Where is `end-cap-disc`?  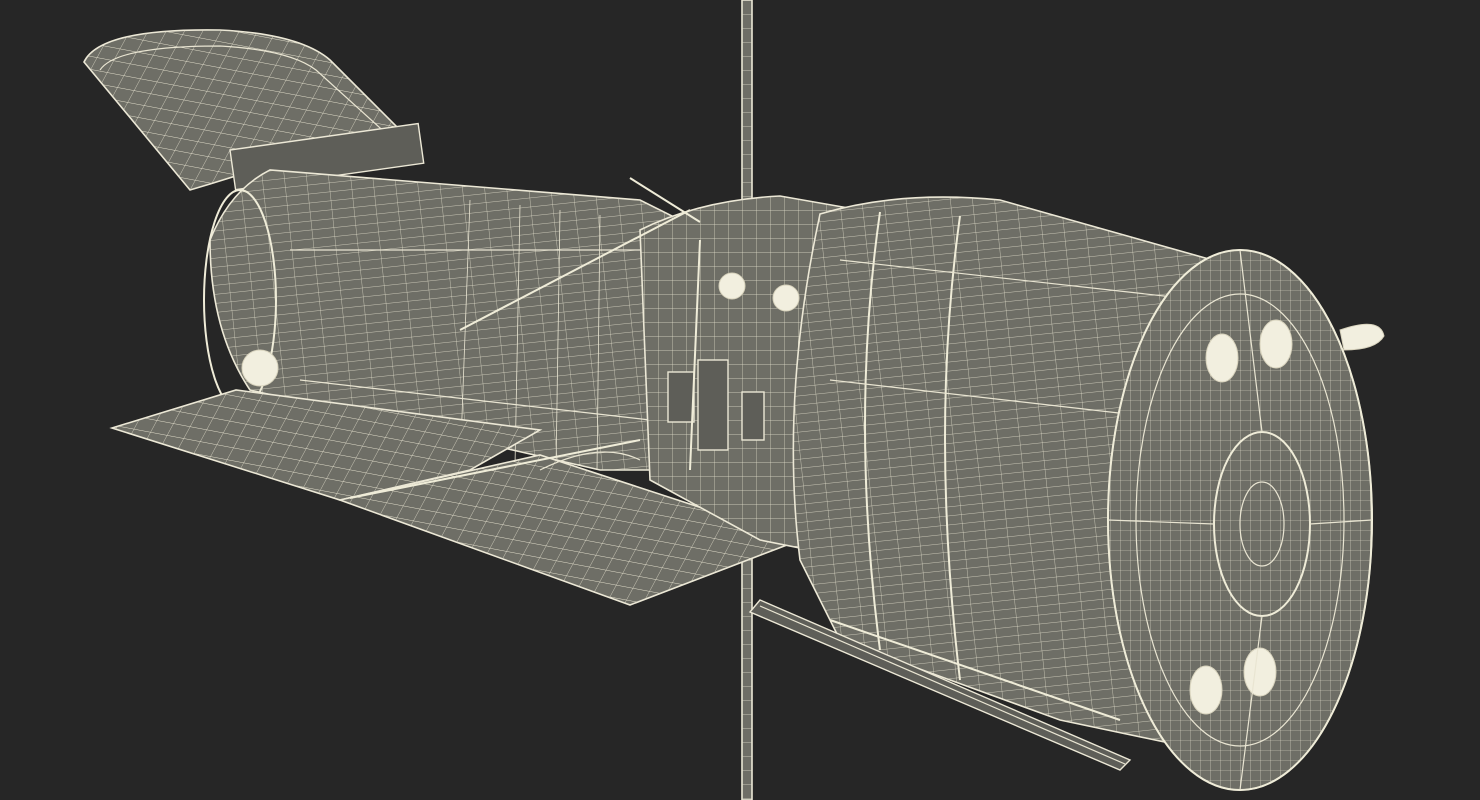 end-cap-disc is located at coordinates (1246, 520).